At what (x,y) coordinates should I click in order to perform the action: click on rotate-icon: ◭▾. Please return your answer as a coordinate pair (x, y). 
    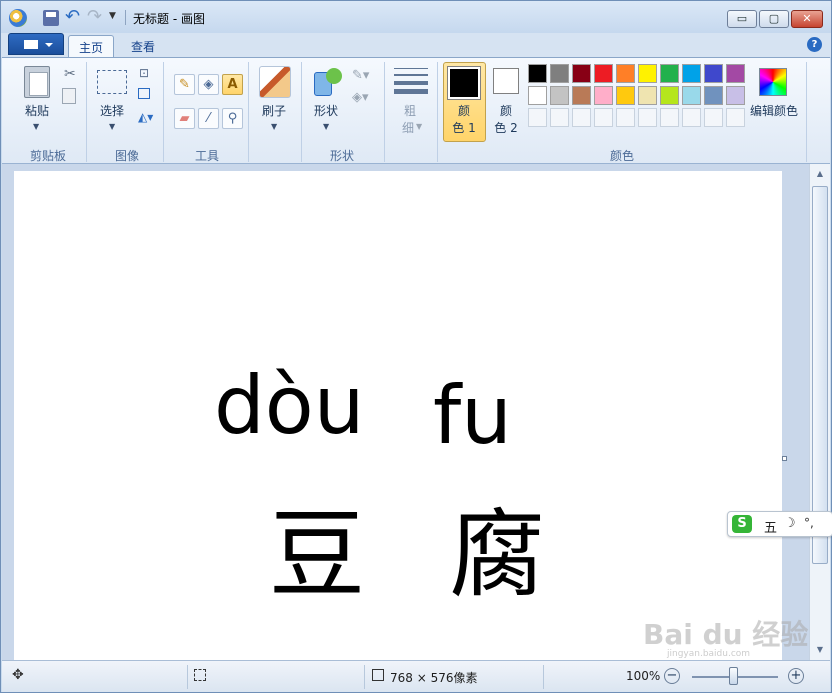
    Looking at the image, I should click on (145, 117).